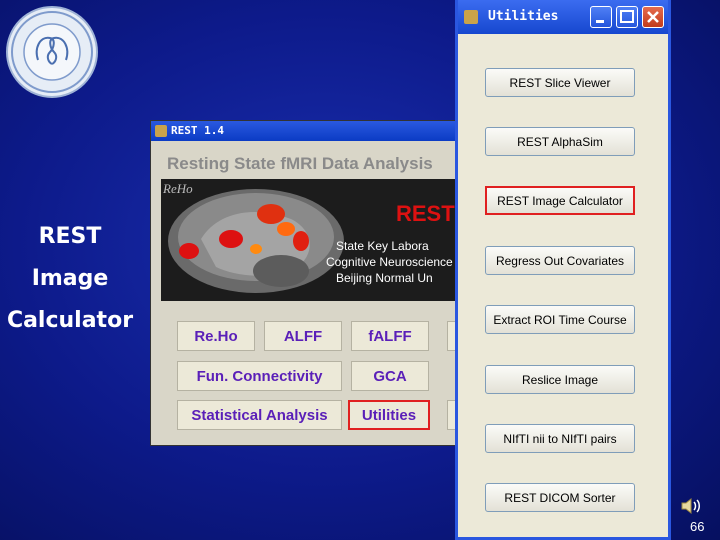 This screenshot has height=540, width=720. What do you see at coordinates (523, 16) in the screenshot?
I see `utilities-window-title: Utilities` at bounding box center [523, 16].